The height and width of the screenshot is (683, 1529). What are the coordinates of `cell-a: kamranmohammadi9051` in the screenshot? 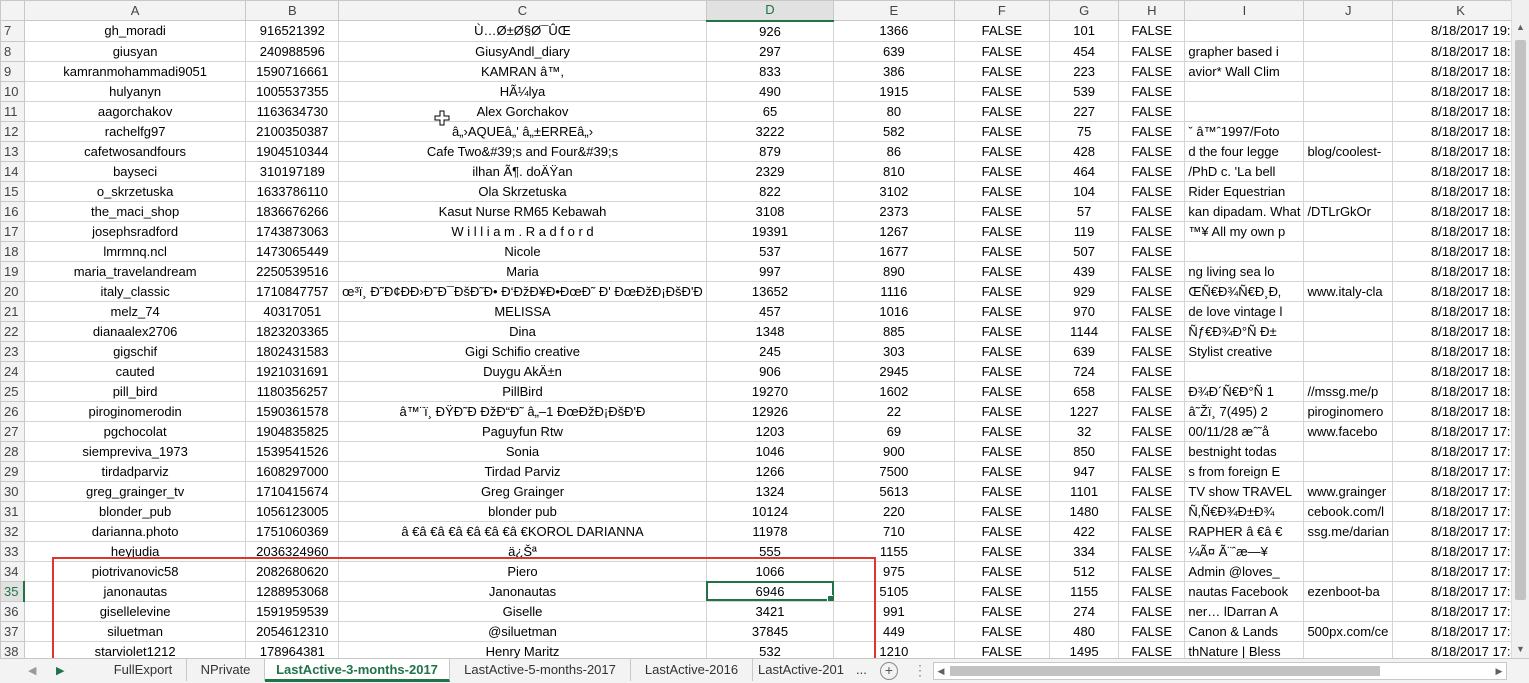 It's located at (135, 71).